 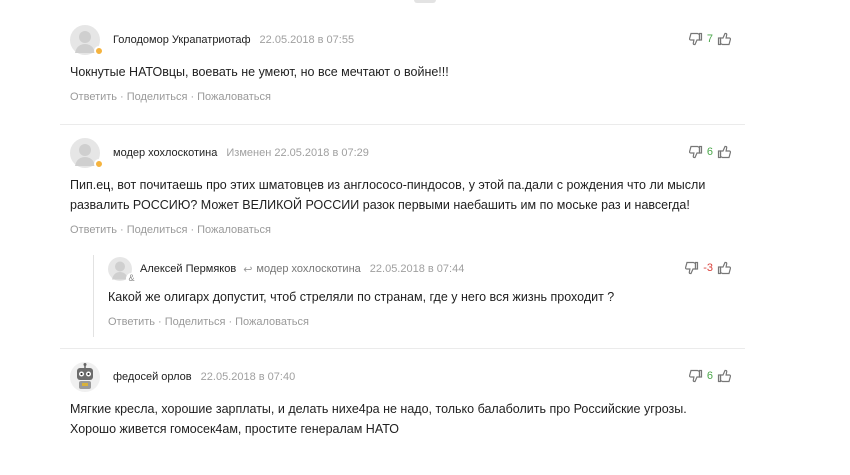 What do you see at coordinates (417, 269) in the screenshot?
I see `comment-date: 22.05.2018 в 07:44` at bounding box center [417, 269].